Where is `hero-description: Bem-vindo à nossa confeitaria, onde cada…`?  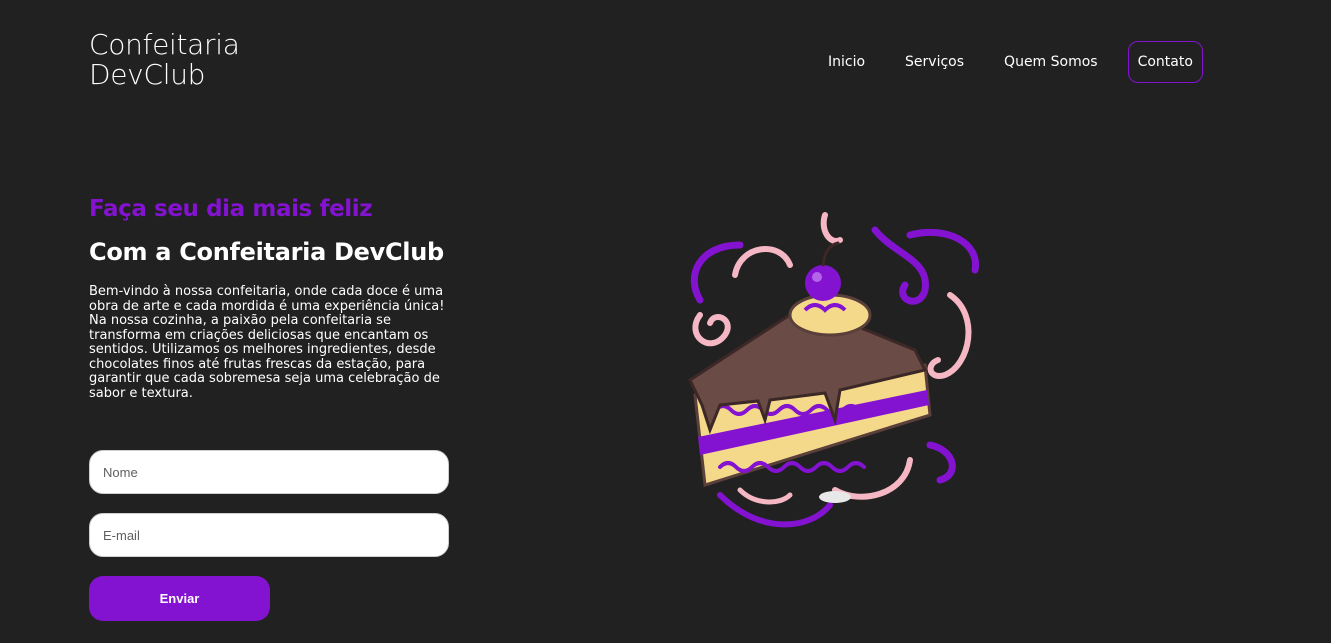 hero-description: Bem-vindo à nossa confeitaria, onde cada… is located at coordinates (267, 342).